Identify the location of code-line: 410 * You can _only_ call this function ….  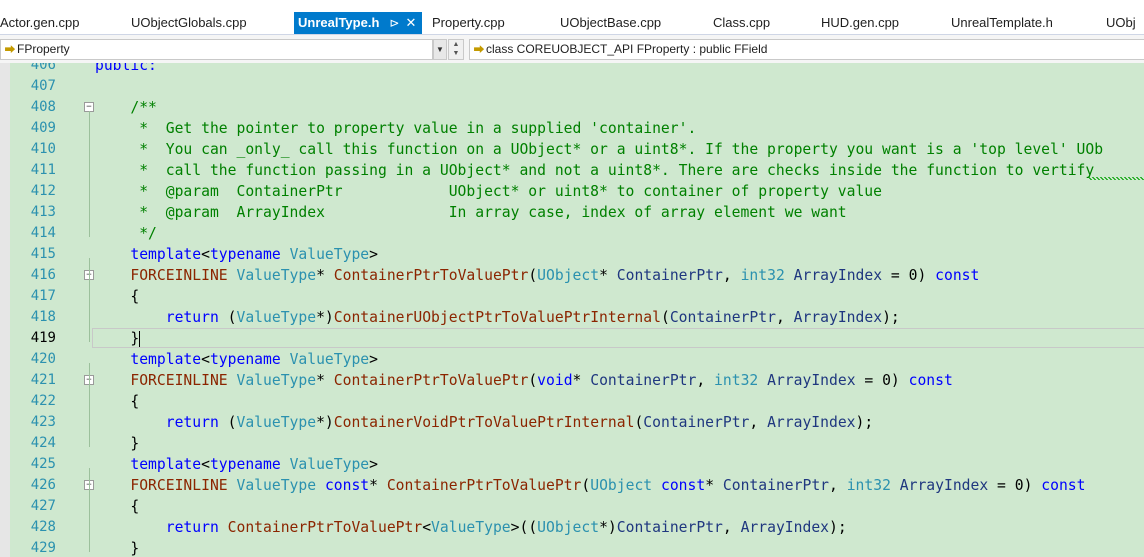
(572, 149).